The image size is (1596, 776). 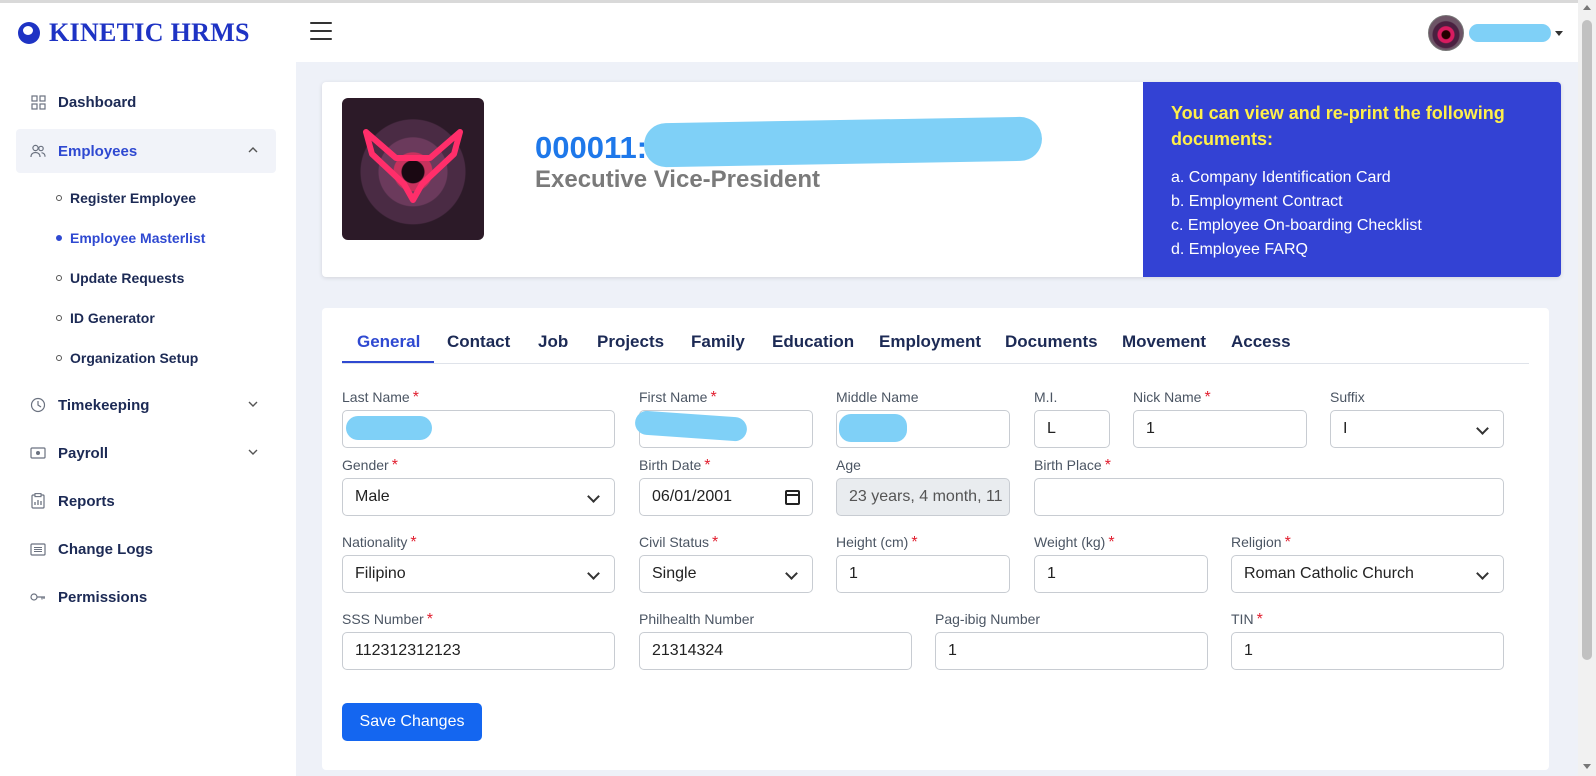 I want to click on height-label: Height (cm) *, so click(x=877, y=542).